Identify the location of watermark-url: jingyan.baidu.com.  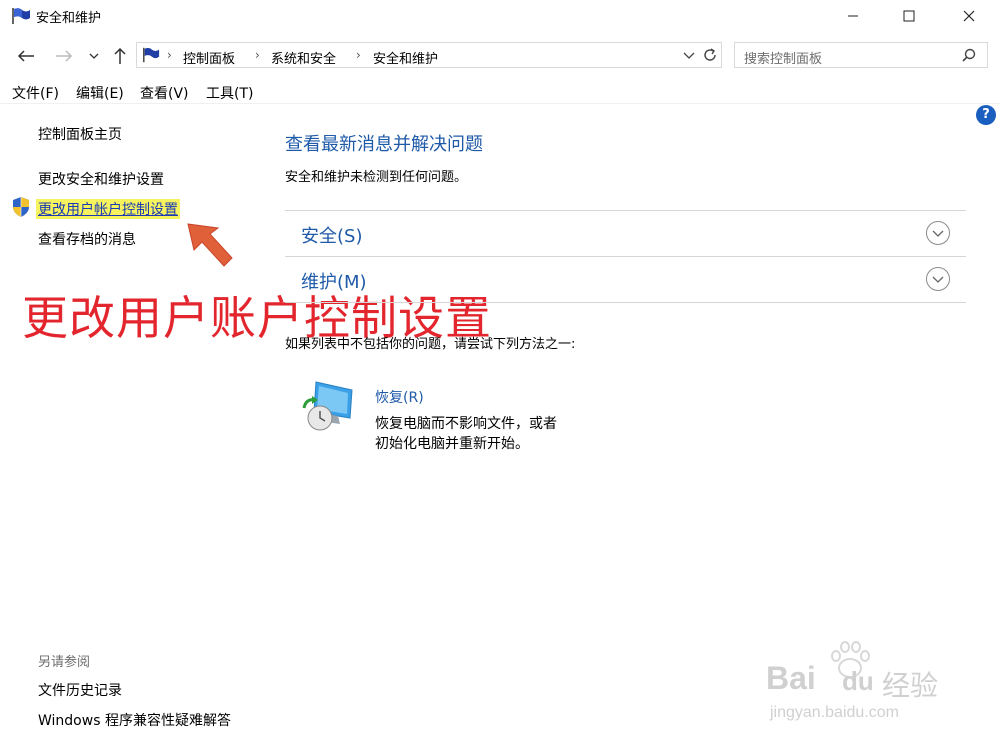
(834, 712).